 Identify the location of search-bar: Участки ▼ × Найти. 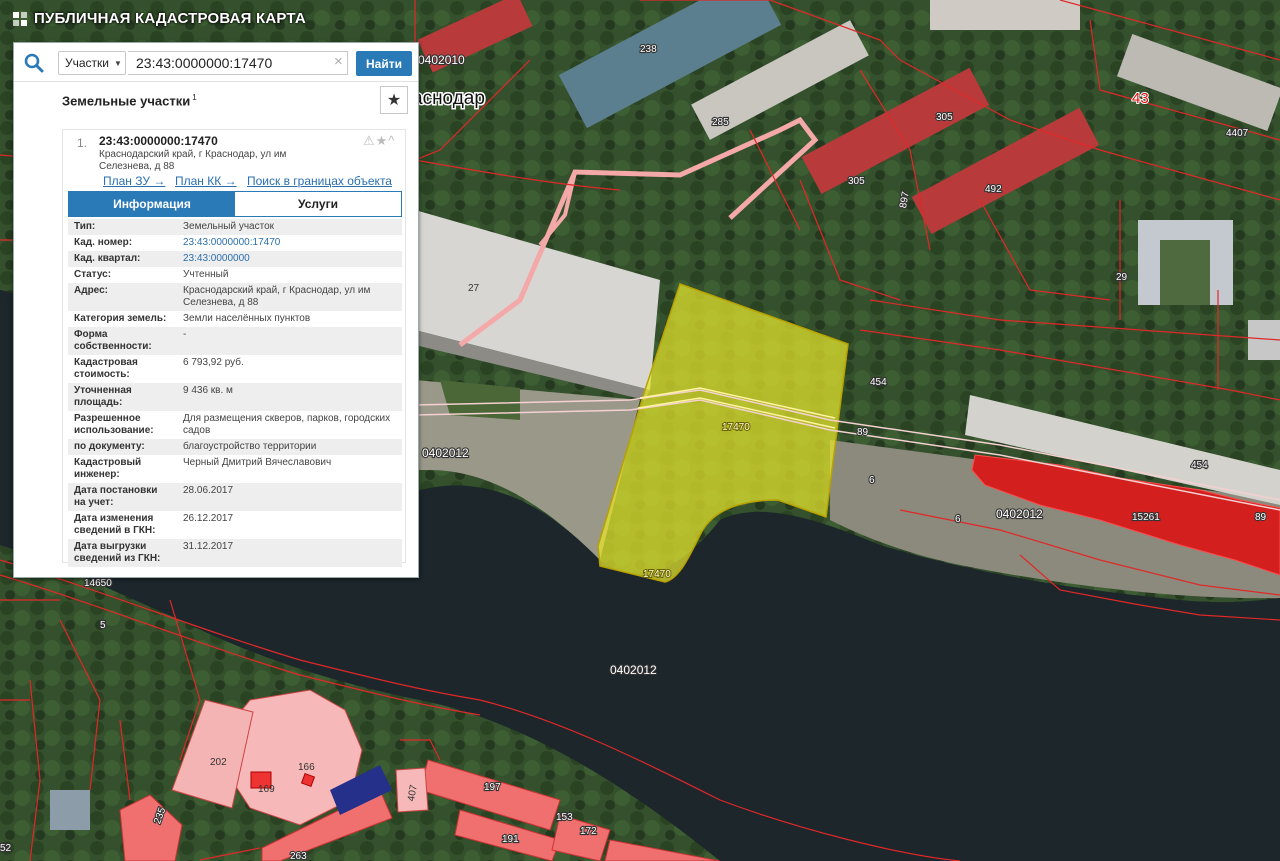
(216, 62).